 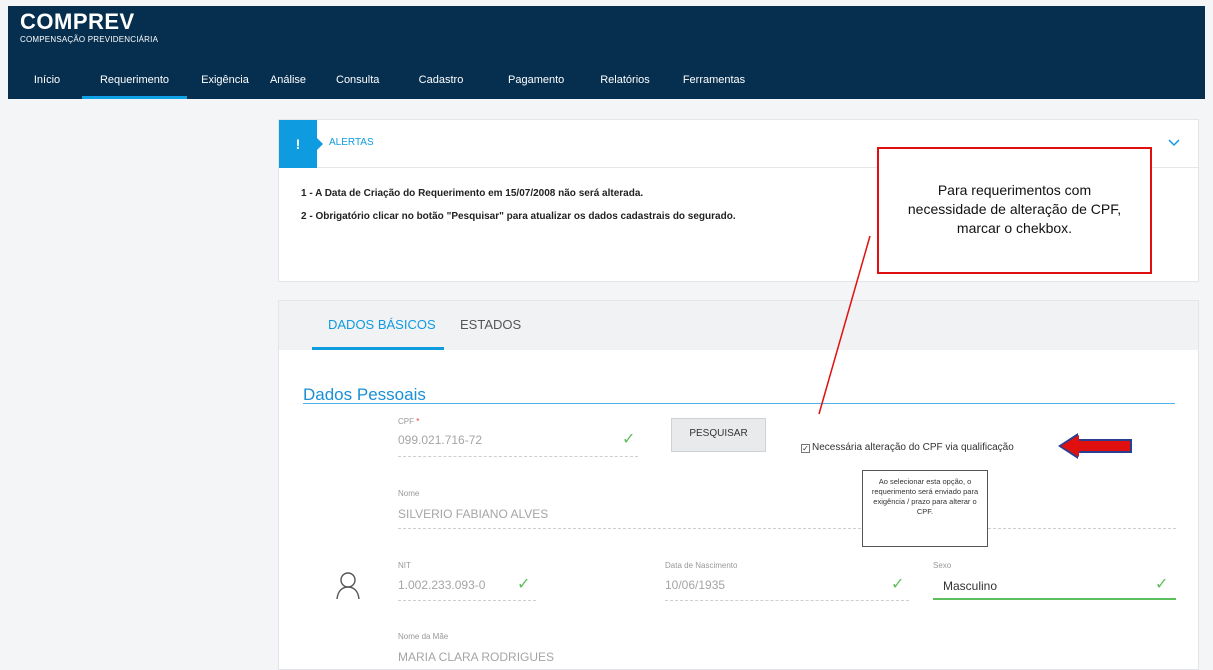 I want to click on mother-name-field: MARIA CLARA RODRIGUES, so click(x=476, y=657).